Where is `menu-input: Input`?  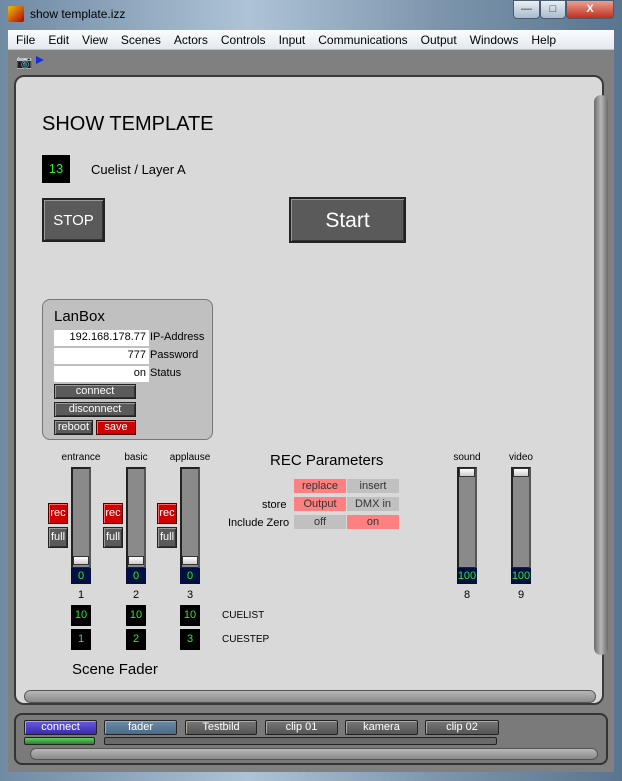 menu-input: Input is located at coordinates (291, 38).